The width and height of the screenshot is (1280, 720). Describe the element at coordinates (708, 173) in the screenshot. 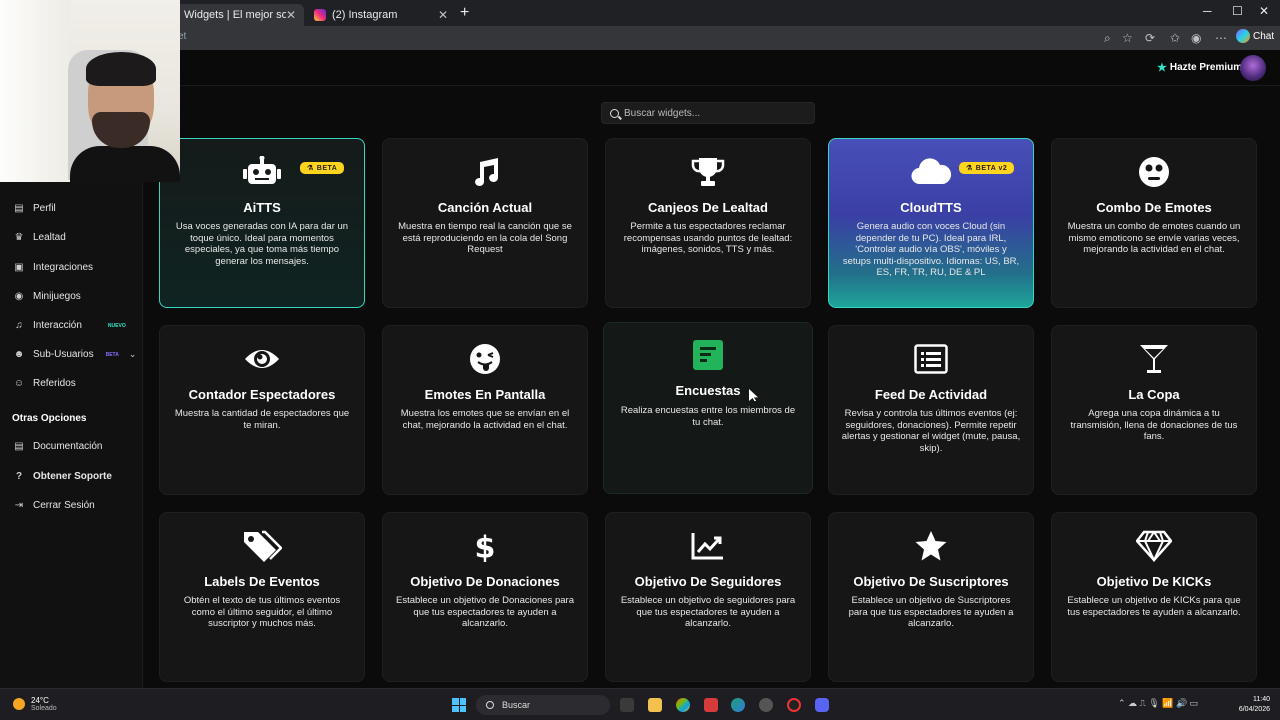

I see `trophy-icon` at that location.